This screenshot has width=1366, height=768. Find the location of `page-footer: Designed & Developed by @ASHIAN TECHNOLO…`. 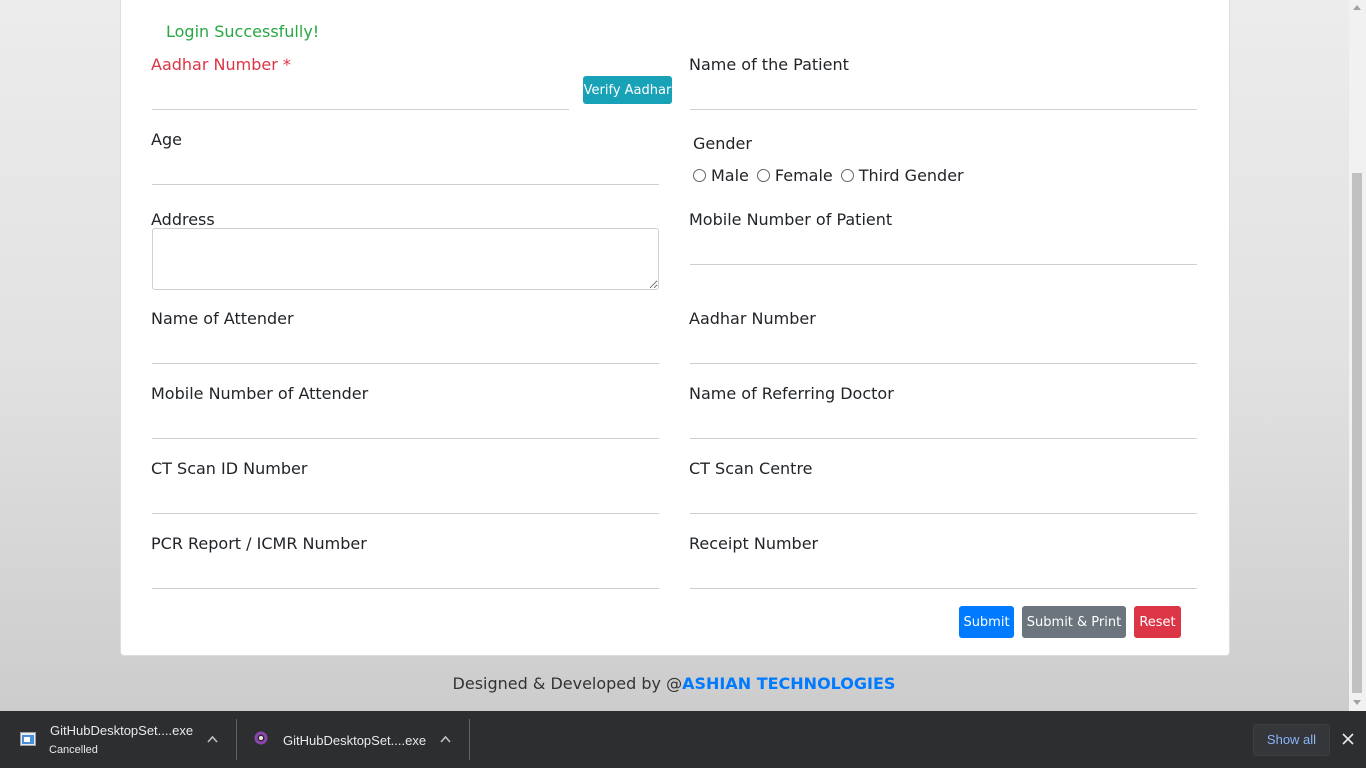

page-footer: Designed & Developed by @ASHIAN TECHNOLO… is located at coordinates (674, 683).